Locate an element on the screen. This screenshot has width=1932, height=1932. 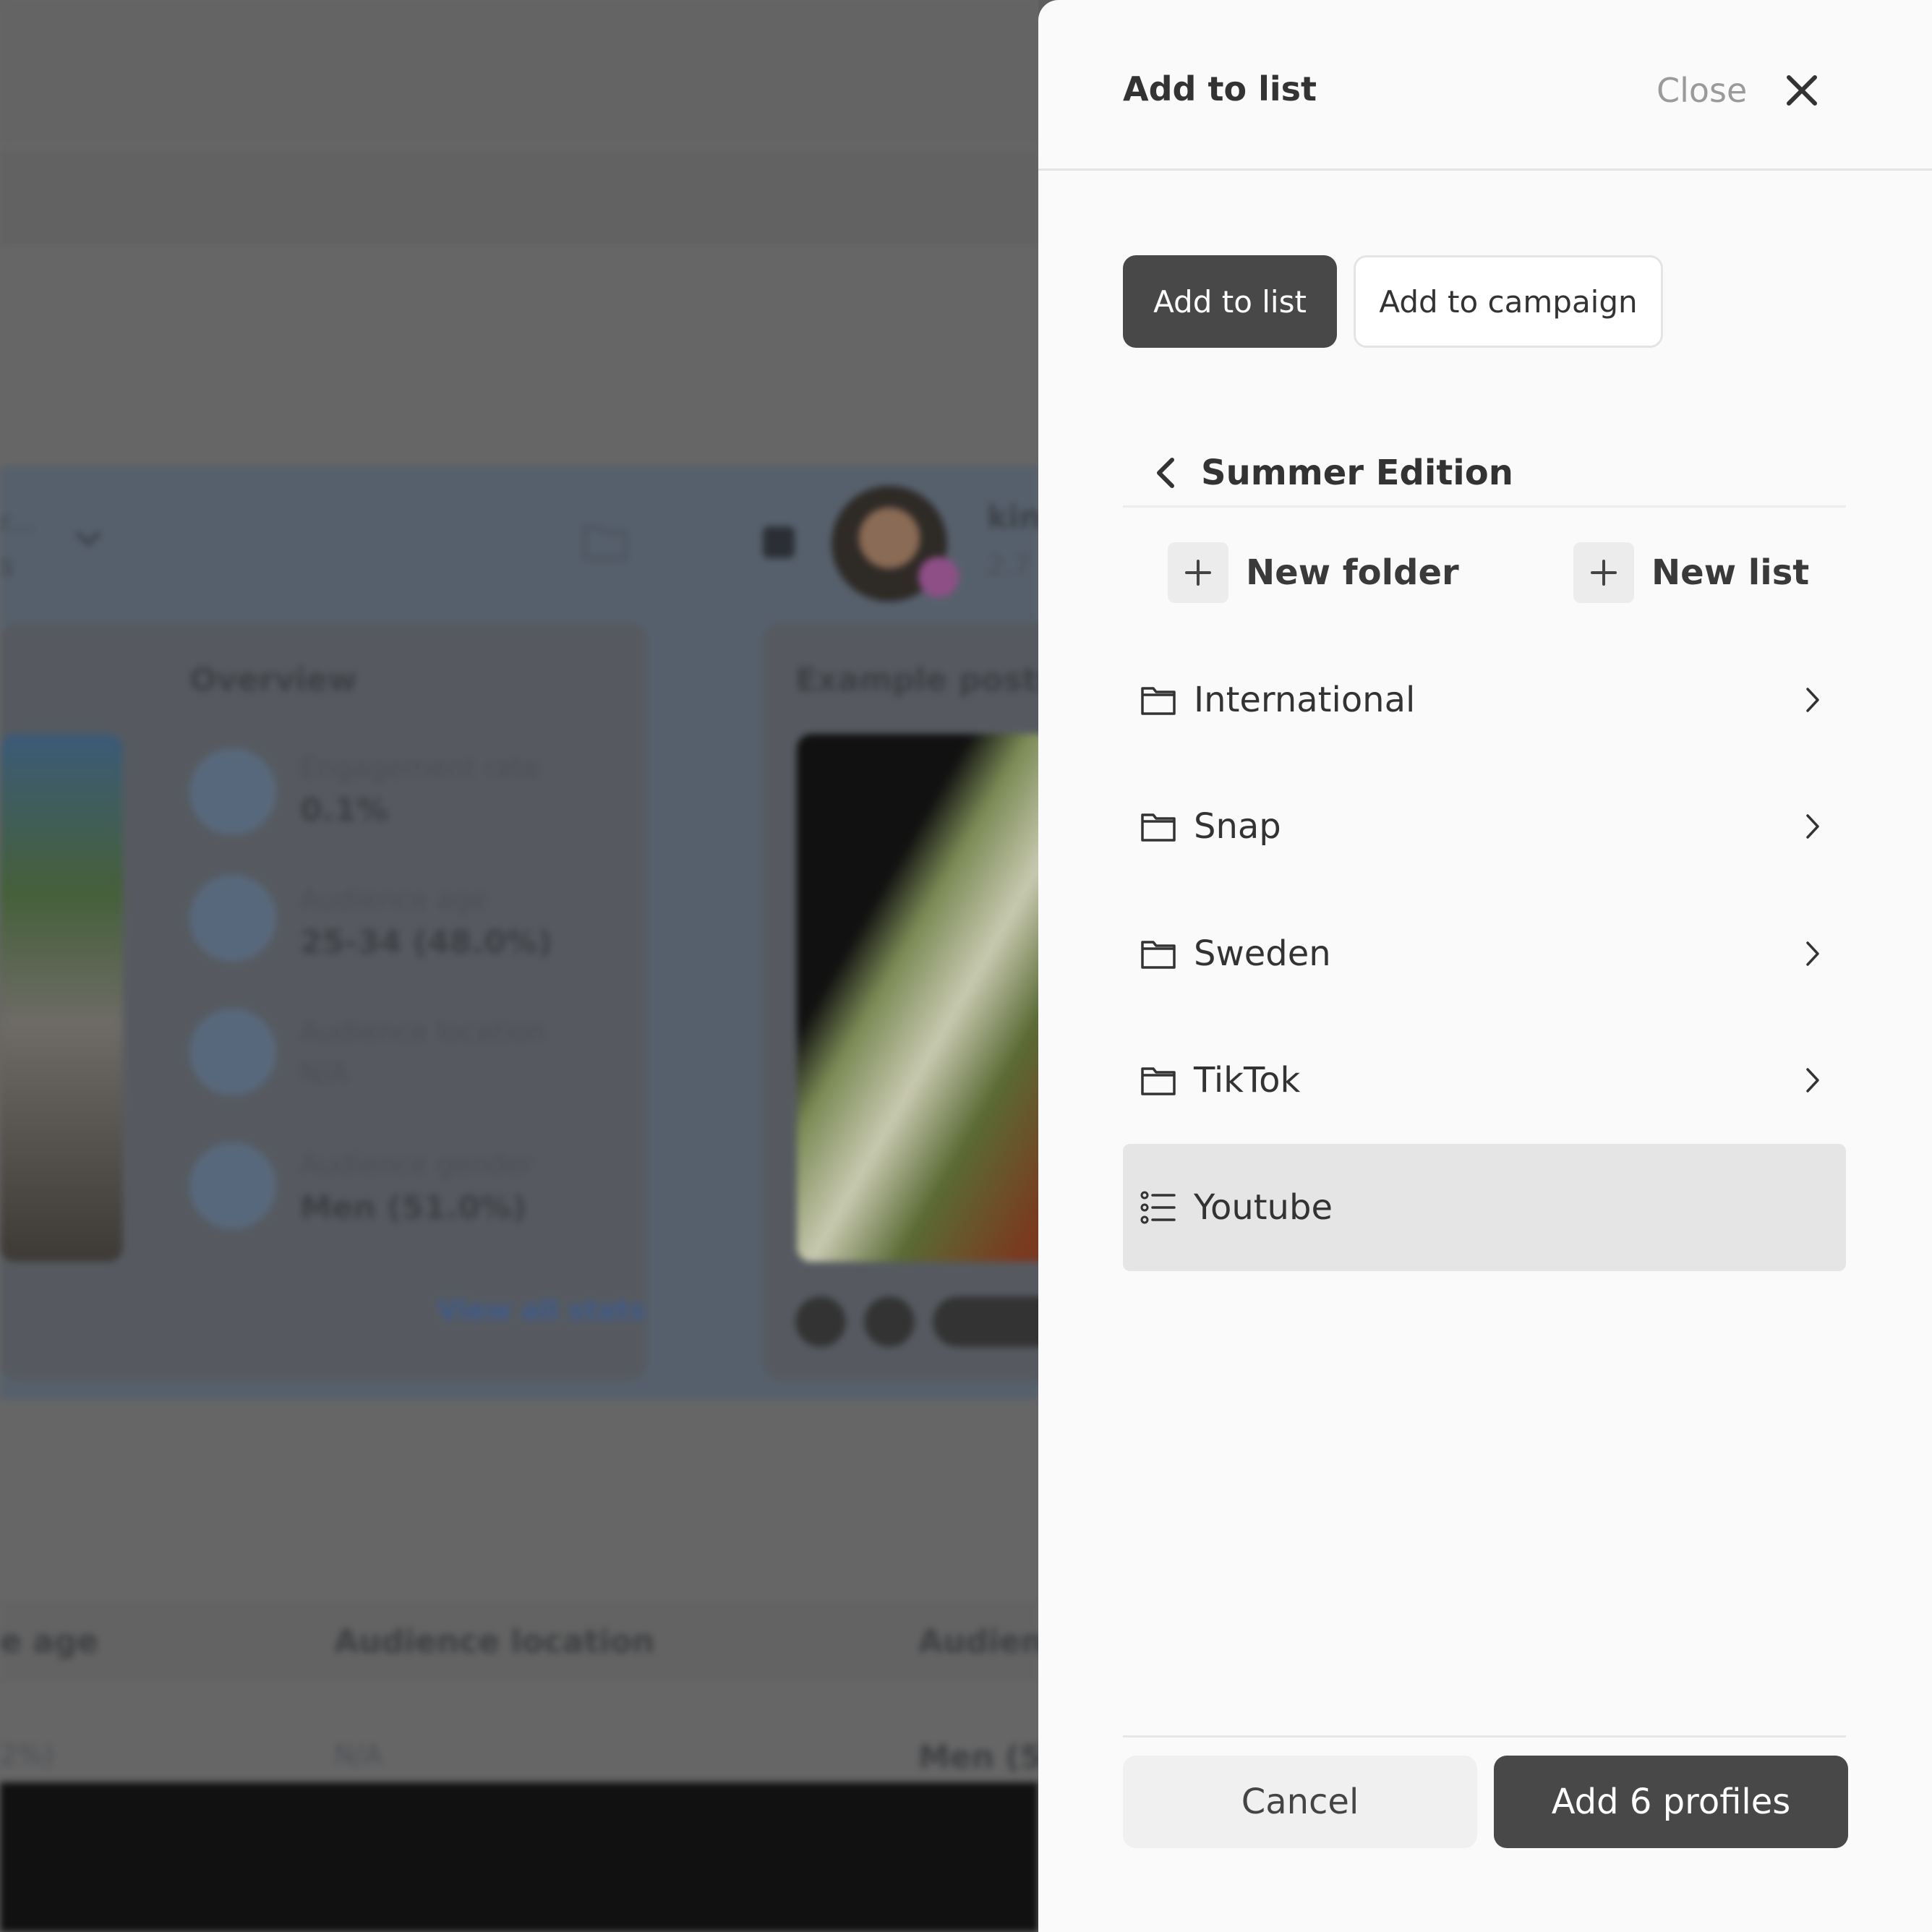
bg-stat-value: 0.1% is located at coordinates (344, 810).